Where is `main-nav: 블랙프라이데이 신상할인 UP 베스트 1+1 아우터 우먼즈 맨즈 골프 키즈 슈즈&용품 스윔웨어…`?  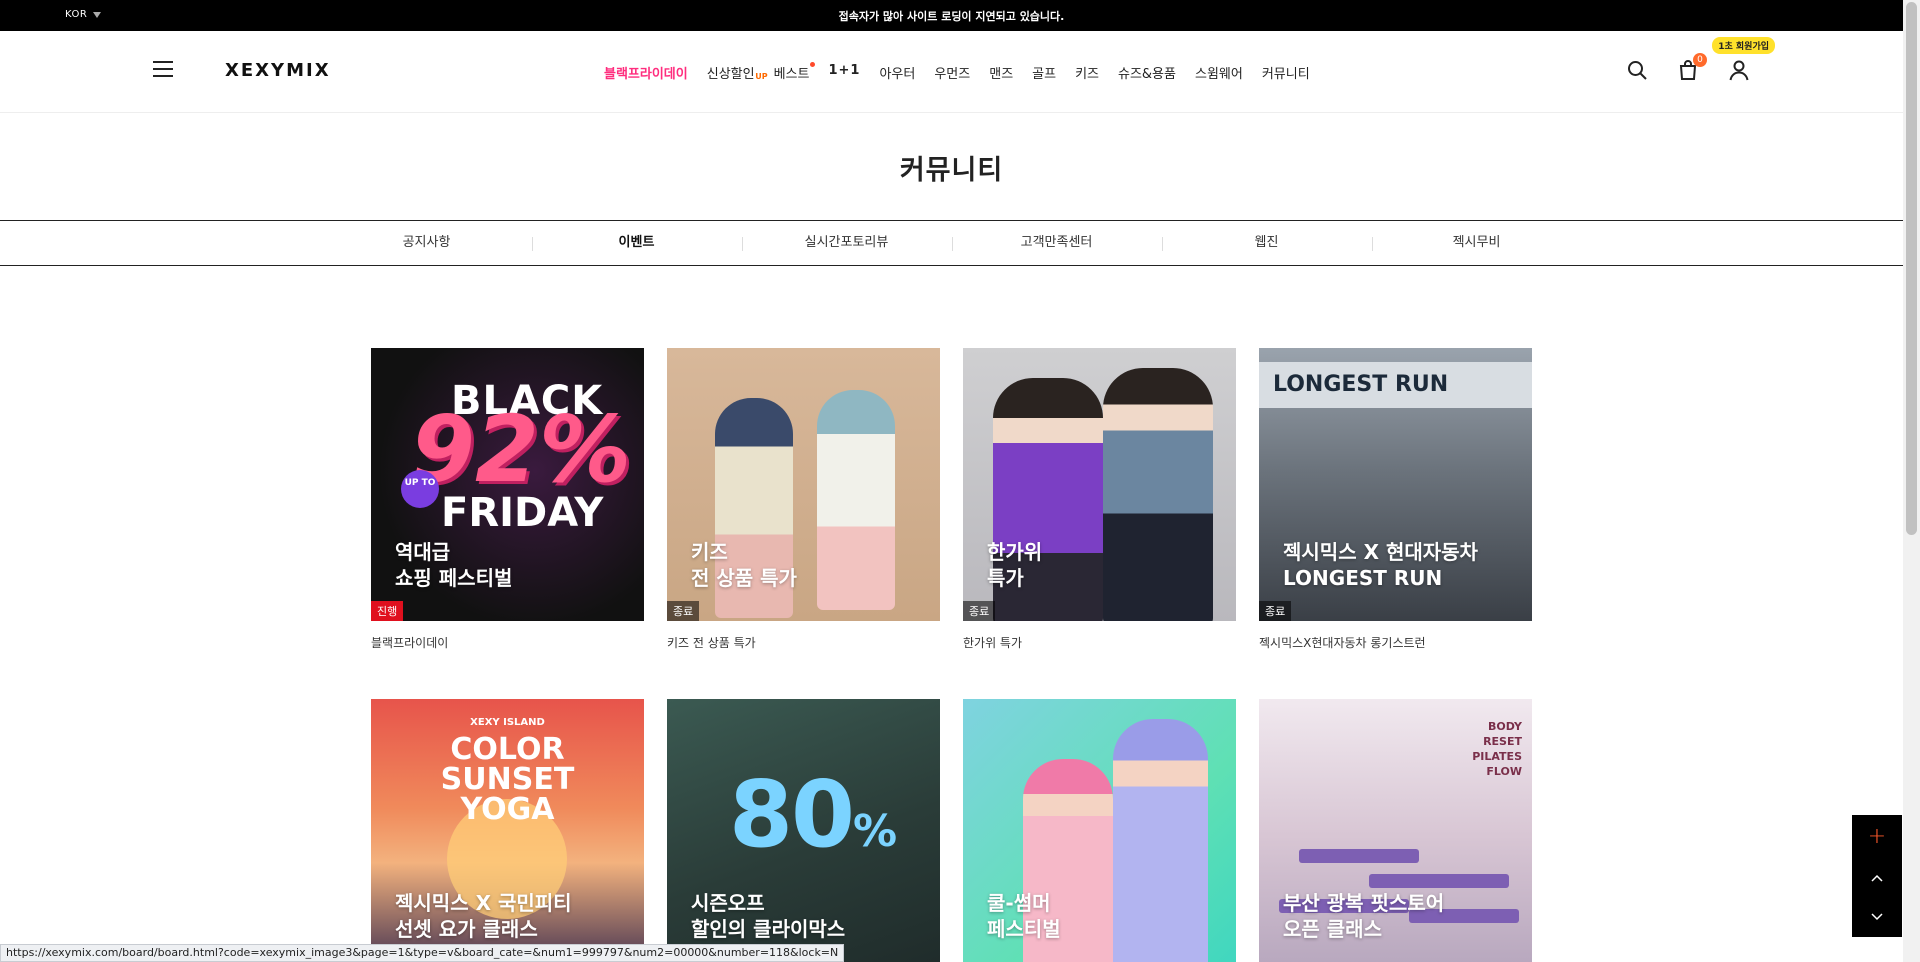 main-nav: 블랙프라이데이 신상할인 UP 베스트 1+1 아우터 우먼즈 맨즈 골프 키즈 슈즈&용품 스윔웨어… is located at coordinates (966, 72).